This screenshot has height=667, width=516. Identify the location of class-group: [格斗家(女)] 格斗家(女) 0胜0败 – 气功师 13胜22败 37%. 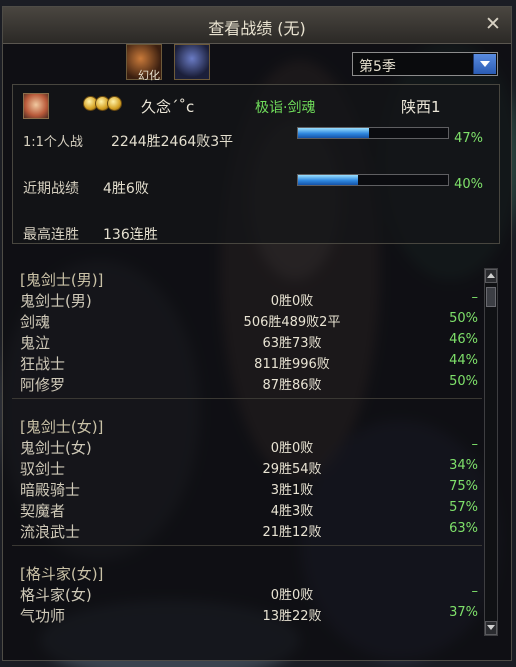
(247, 593).